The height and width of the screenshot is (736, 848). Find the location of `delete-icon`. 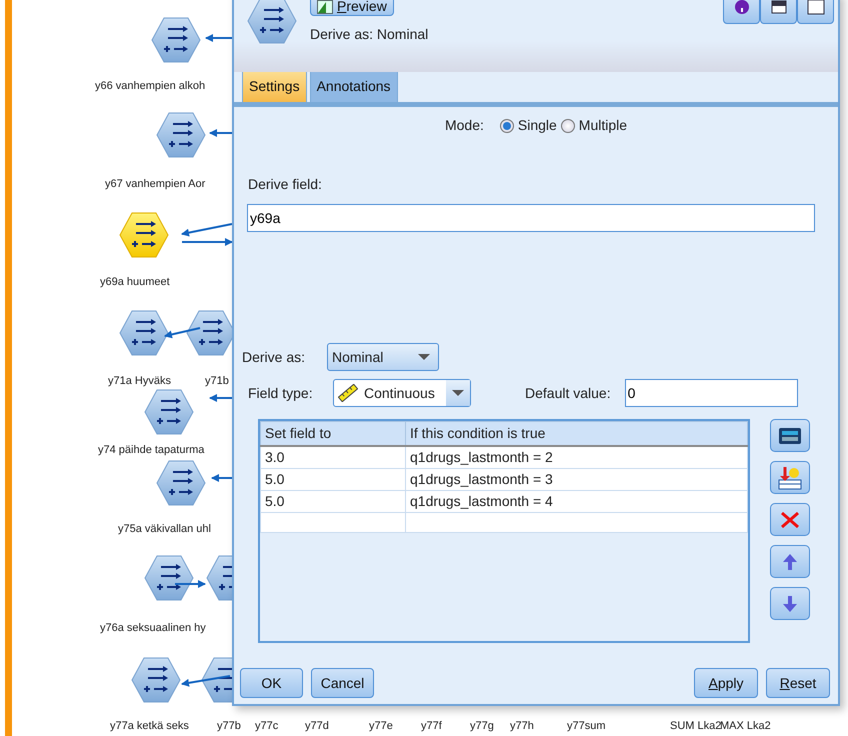

delete-icon is located at coordinates (790, 520).